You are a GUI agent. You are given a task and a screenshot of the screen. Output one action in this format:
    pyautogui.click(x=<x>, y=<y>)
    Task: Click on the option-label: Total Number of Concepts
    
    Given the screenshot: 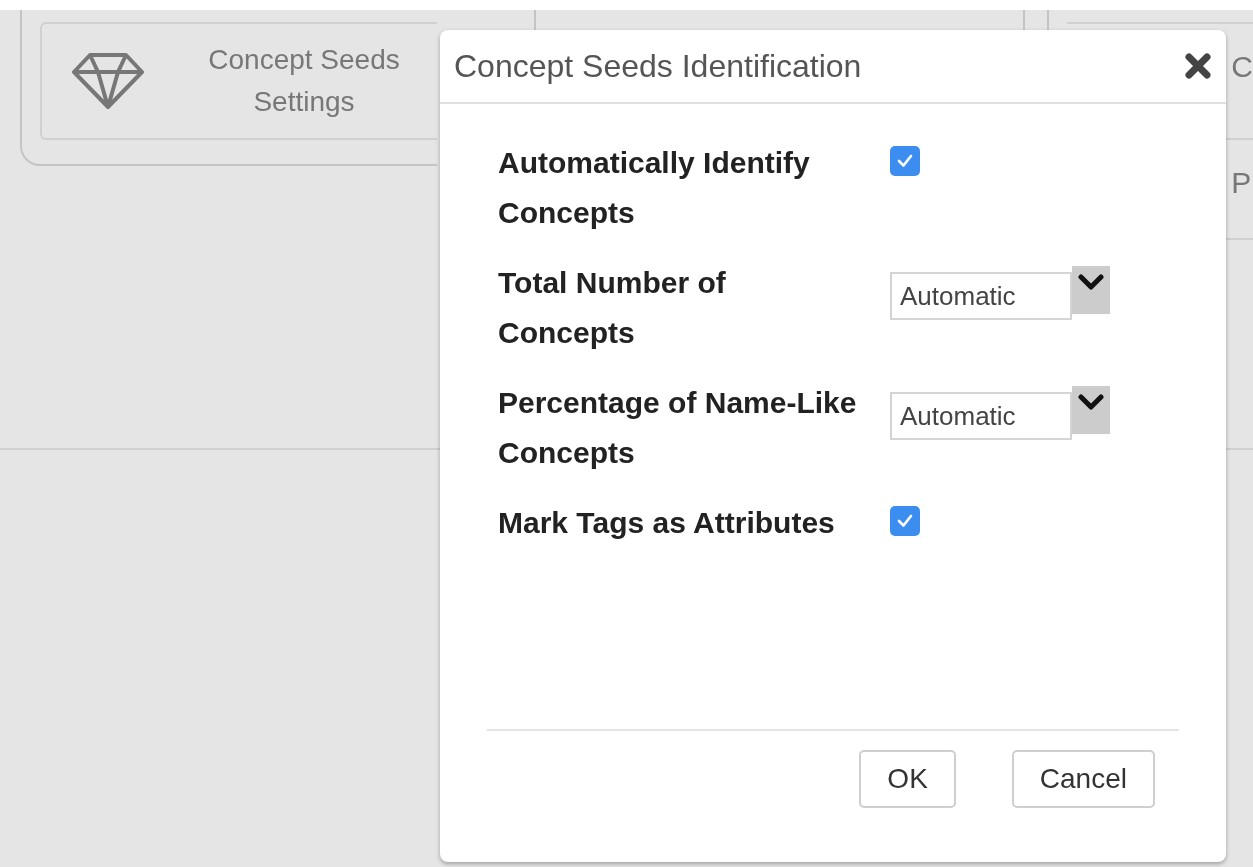 What is the action you would take?
    pyautogui.click(x=612, y=308)
    